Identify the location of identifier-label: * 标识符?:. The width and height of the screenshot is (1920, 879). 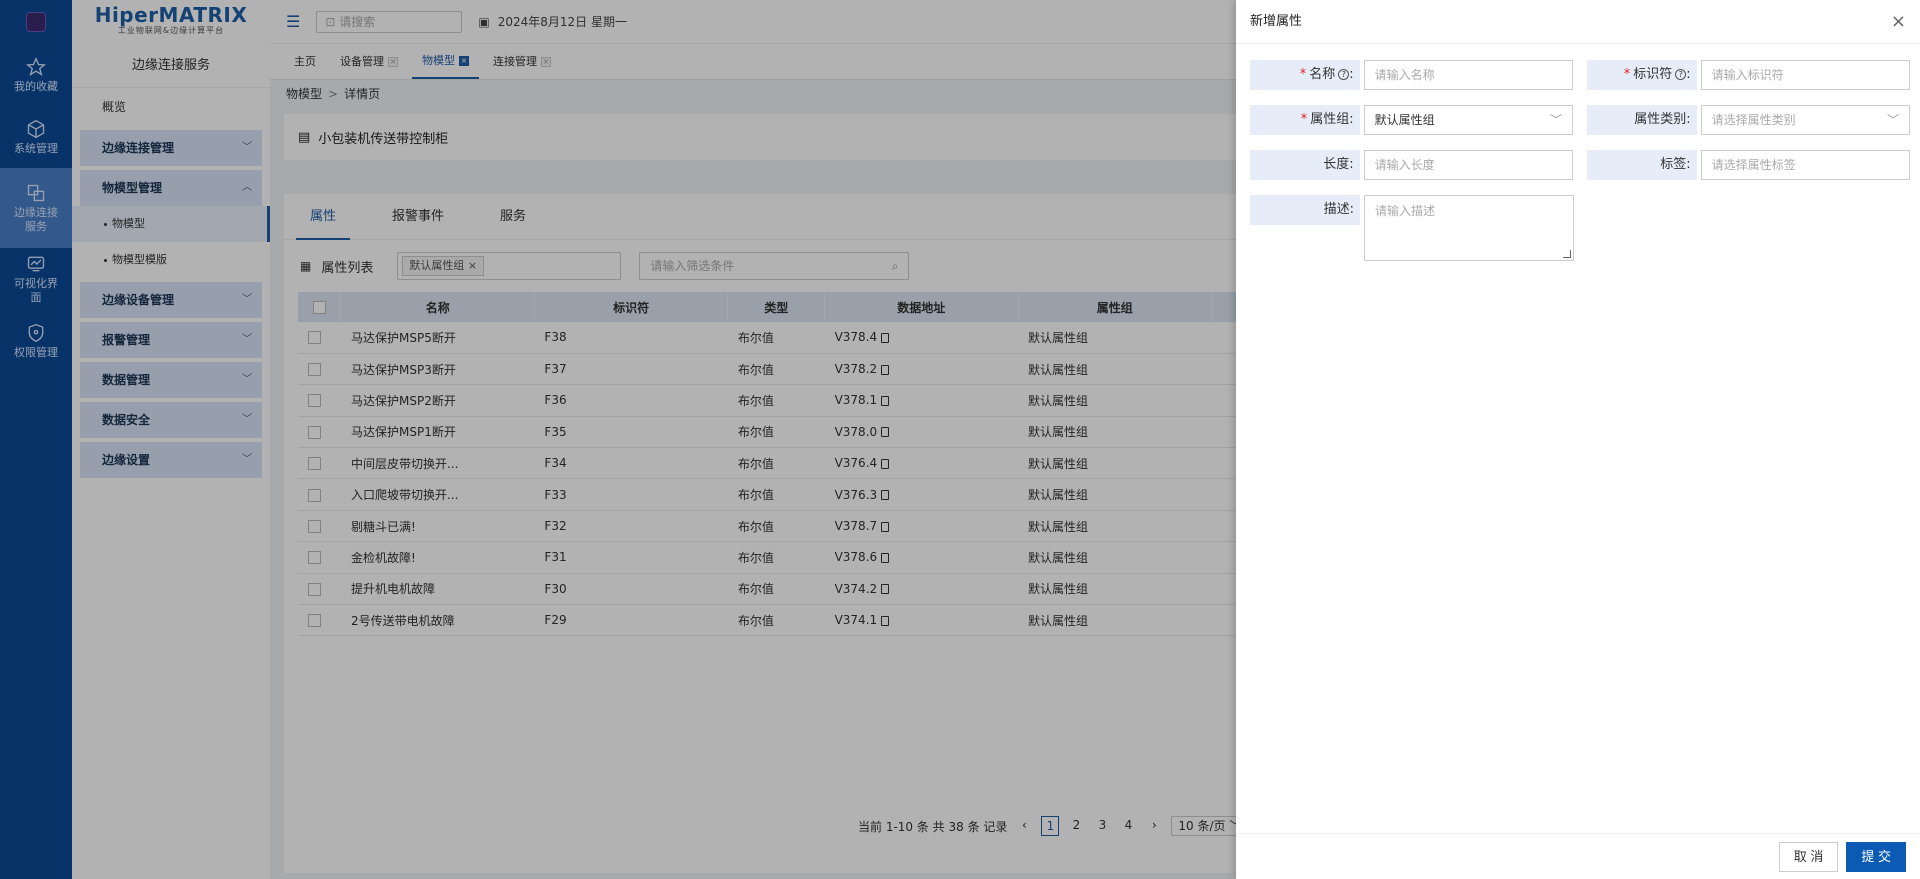
(1641, 75).